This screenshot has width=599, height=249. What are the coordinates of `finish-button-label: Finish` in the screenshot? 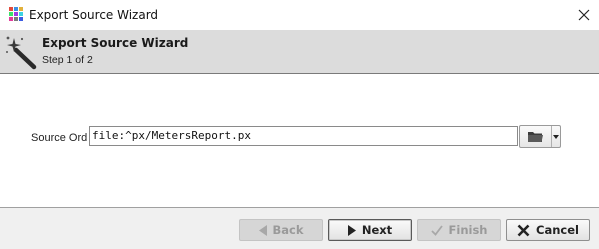 It's located at (468, 230).